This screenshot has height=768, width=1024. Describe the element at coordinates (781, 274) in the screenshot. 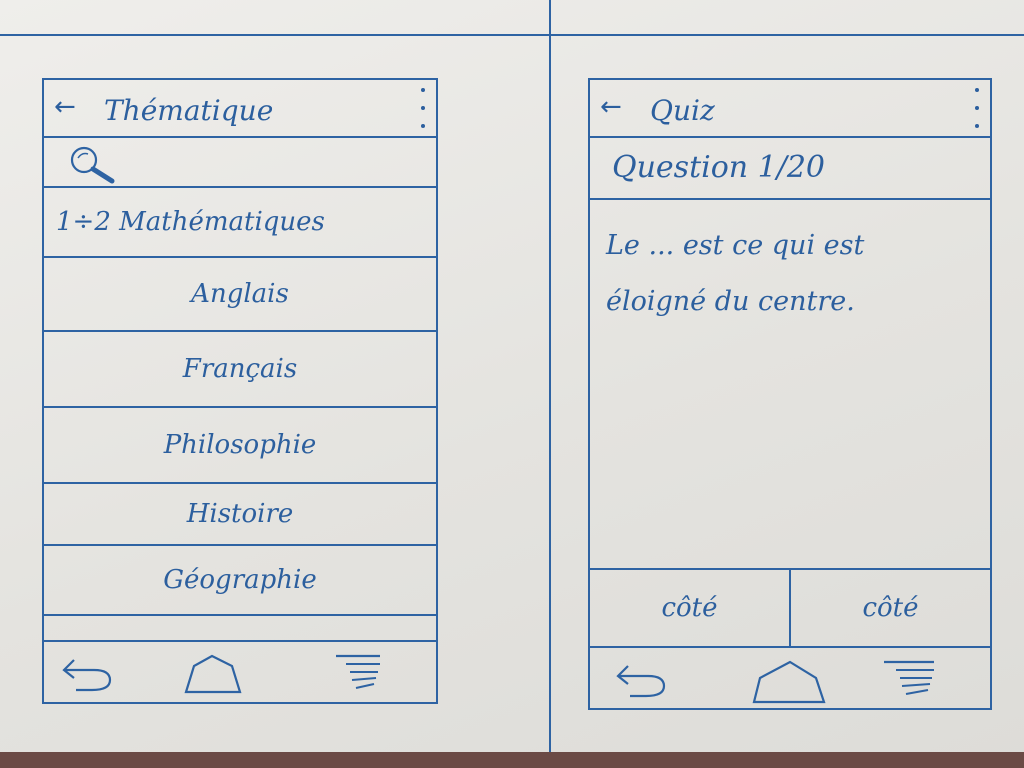

I see `question-text: Le ... est ce qui est éloigné du centre.` at that location.